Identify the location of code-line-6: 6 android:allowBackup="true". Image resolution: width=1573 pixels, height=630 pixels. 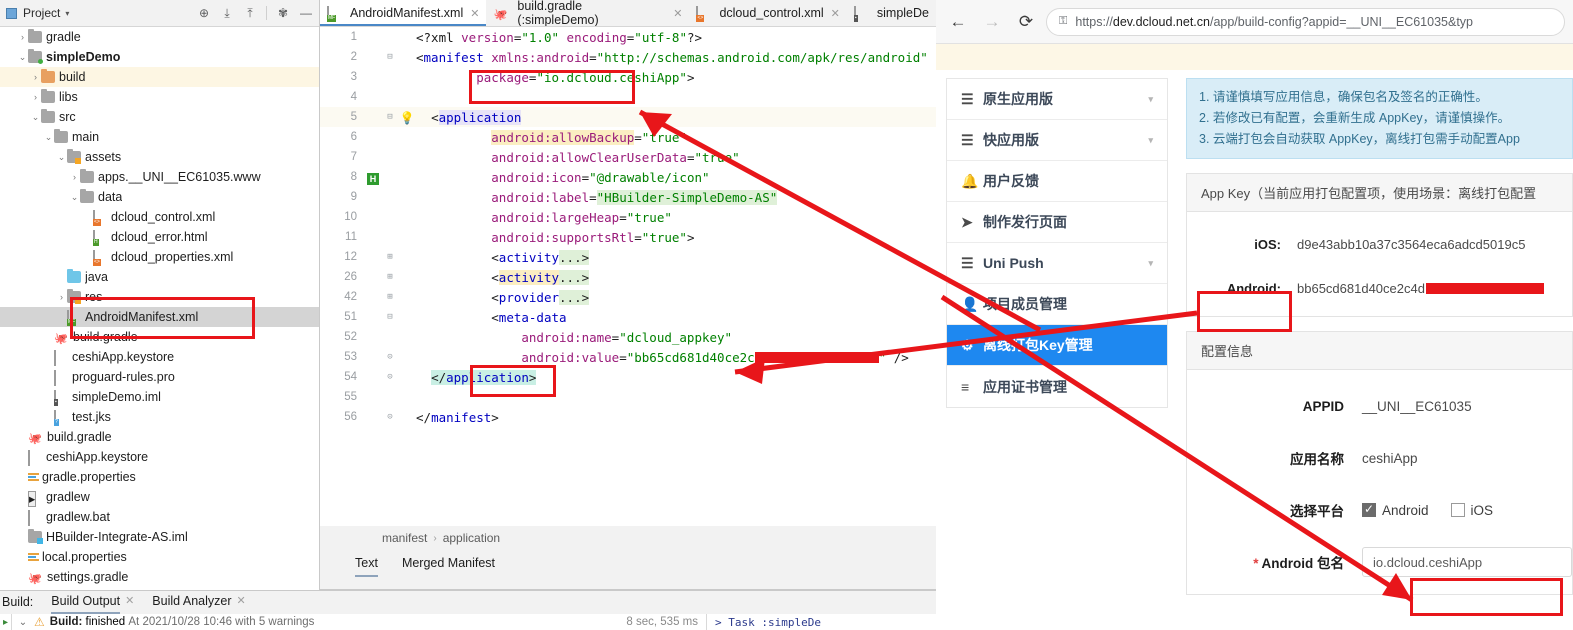
(628, 137).